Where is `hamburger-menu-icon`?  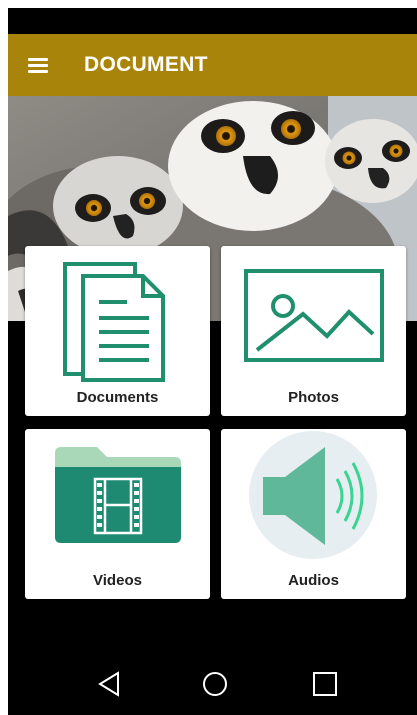
hamburger-menu-icon is located at coordinates (38, 65).